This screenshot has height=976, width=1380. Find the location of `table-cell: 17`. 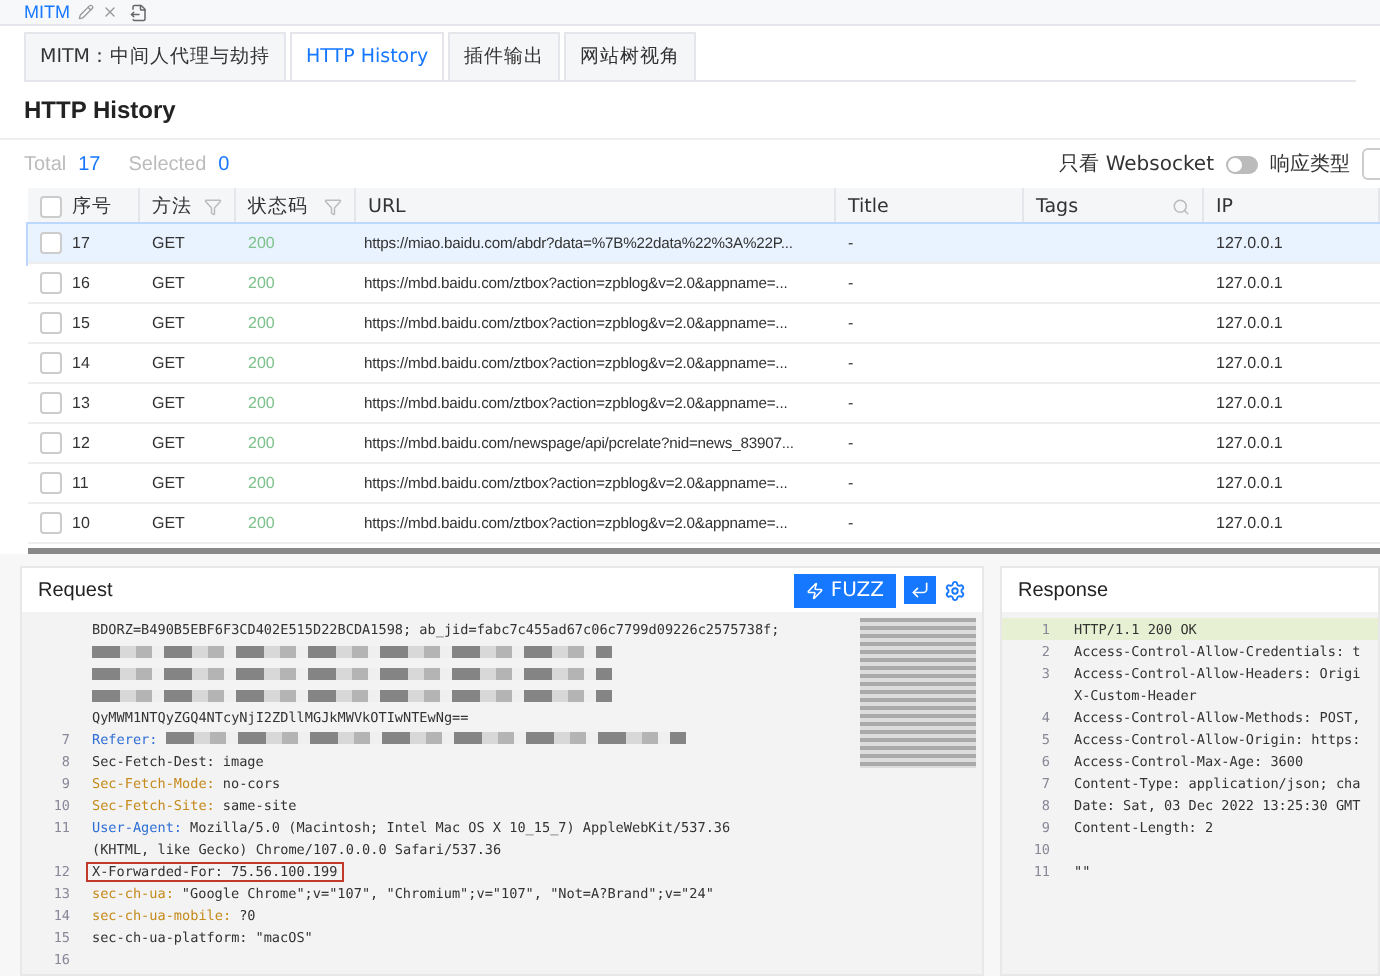

table-cell: 17 is located at coordinates (81, 243).